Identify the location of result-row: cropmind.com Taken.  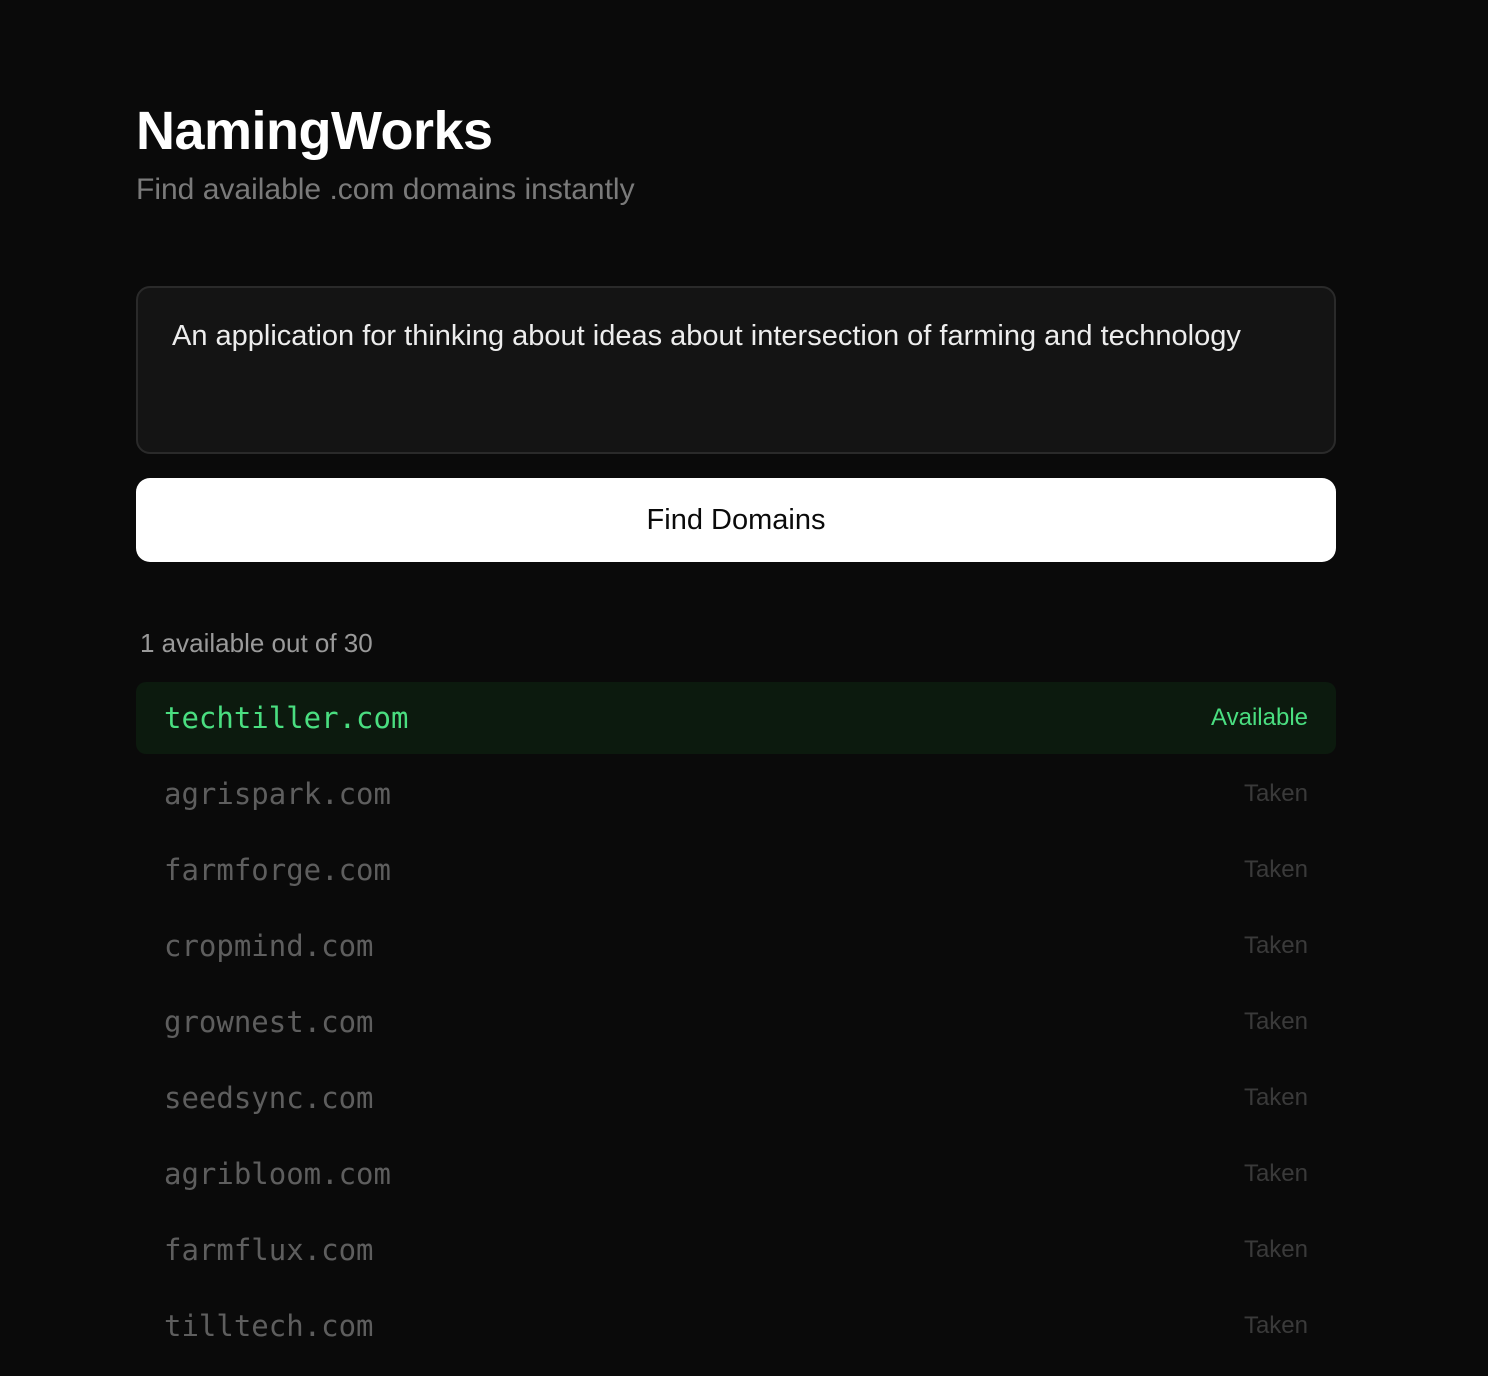
(736, 946).